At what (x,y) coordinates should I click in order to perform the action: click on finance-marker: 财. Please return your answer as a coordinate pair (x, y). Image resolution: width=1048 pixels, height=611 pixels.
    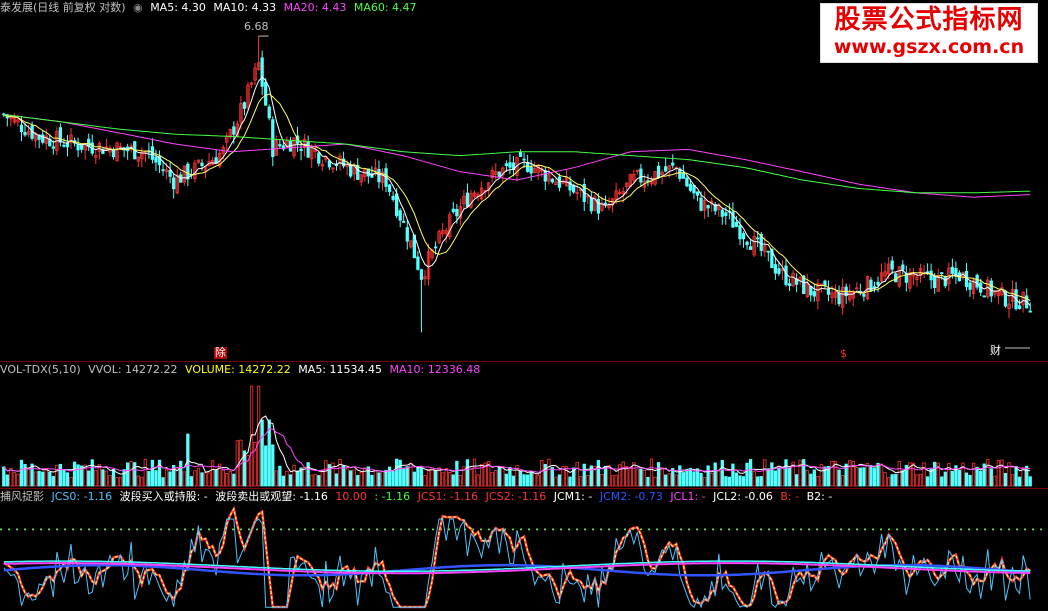
    Looking at the image, I should click on (995, 351).